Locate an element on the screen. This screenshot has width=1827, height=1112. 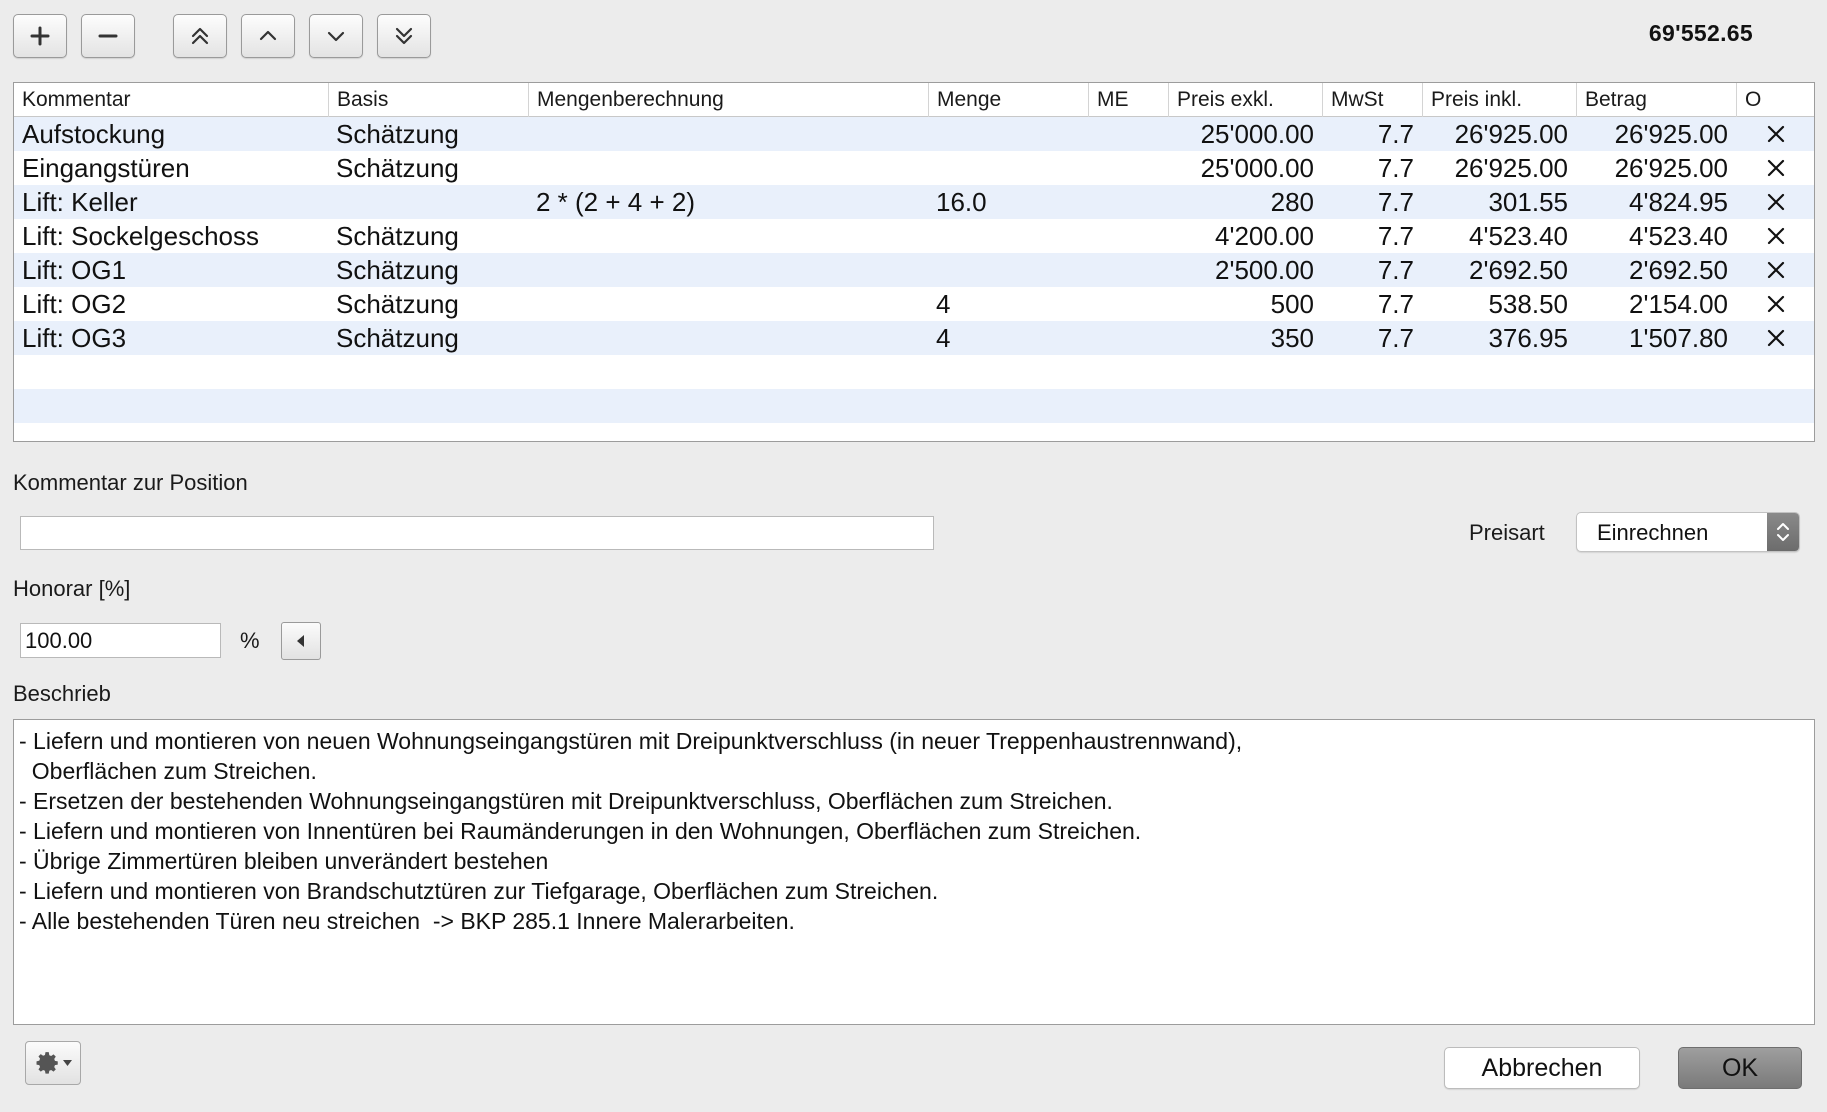
column-header-betrag: Betrag is located at coordinates (1656, 100).